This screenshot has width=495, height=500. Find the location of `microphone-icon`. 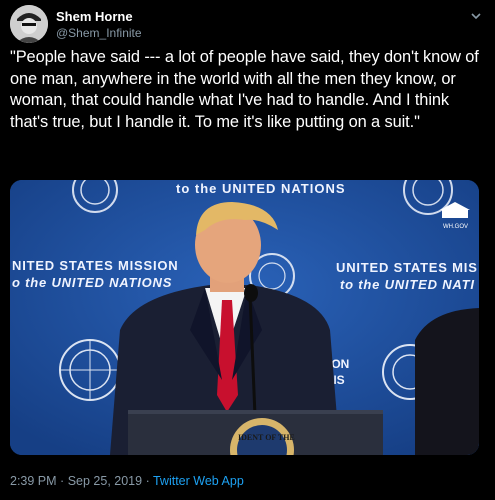

microphone-icon is located at coordinates (251, 293).